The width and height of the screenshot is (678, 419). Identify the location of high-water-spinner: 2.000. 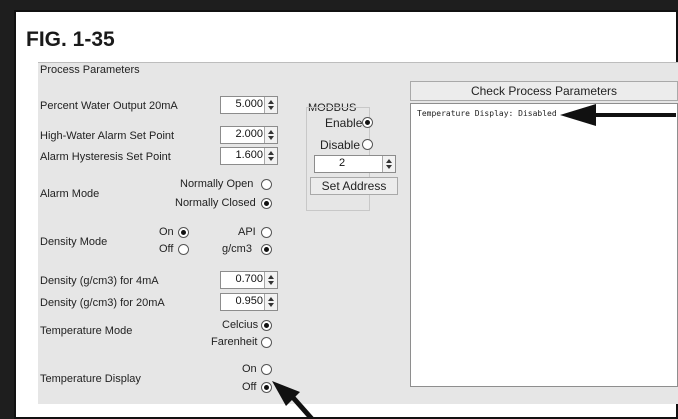
(249, 135).